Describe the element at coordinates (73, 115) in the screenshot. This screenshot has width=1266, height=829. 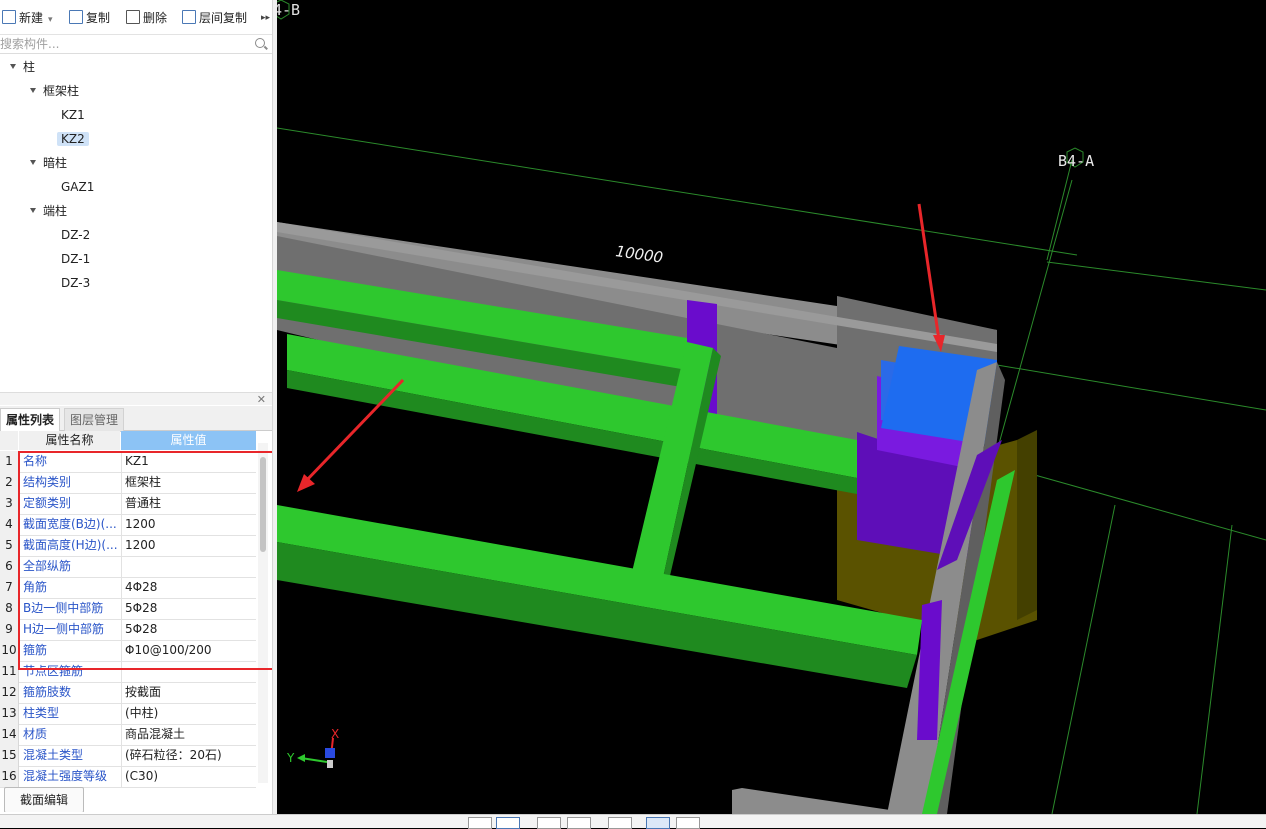
I see `tree-leaf-kz1: KZ1` at that location.